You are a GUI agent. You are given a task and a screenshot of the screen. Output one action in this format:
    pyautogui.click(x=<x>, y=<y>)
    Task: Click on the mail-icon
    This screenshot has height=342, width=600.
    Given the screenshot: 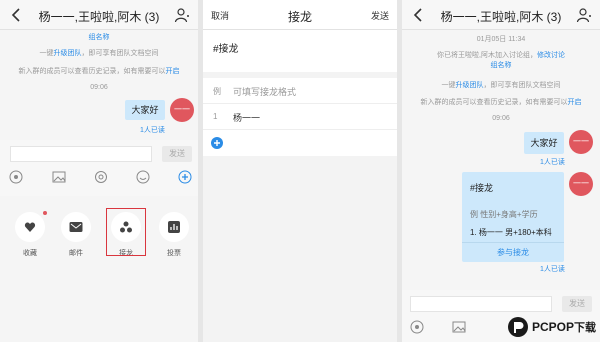 What is the action you would take?
    pyautogui.click(x=76, y=227)
    